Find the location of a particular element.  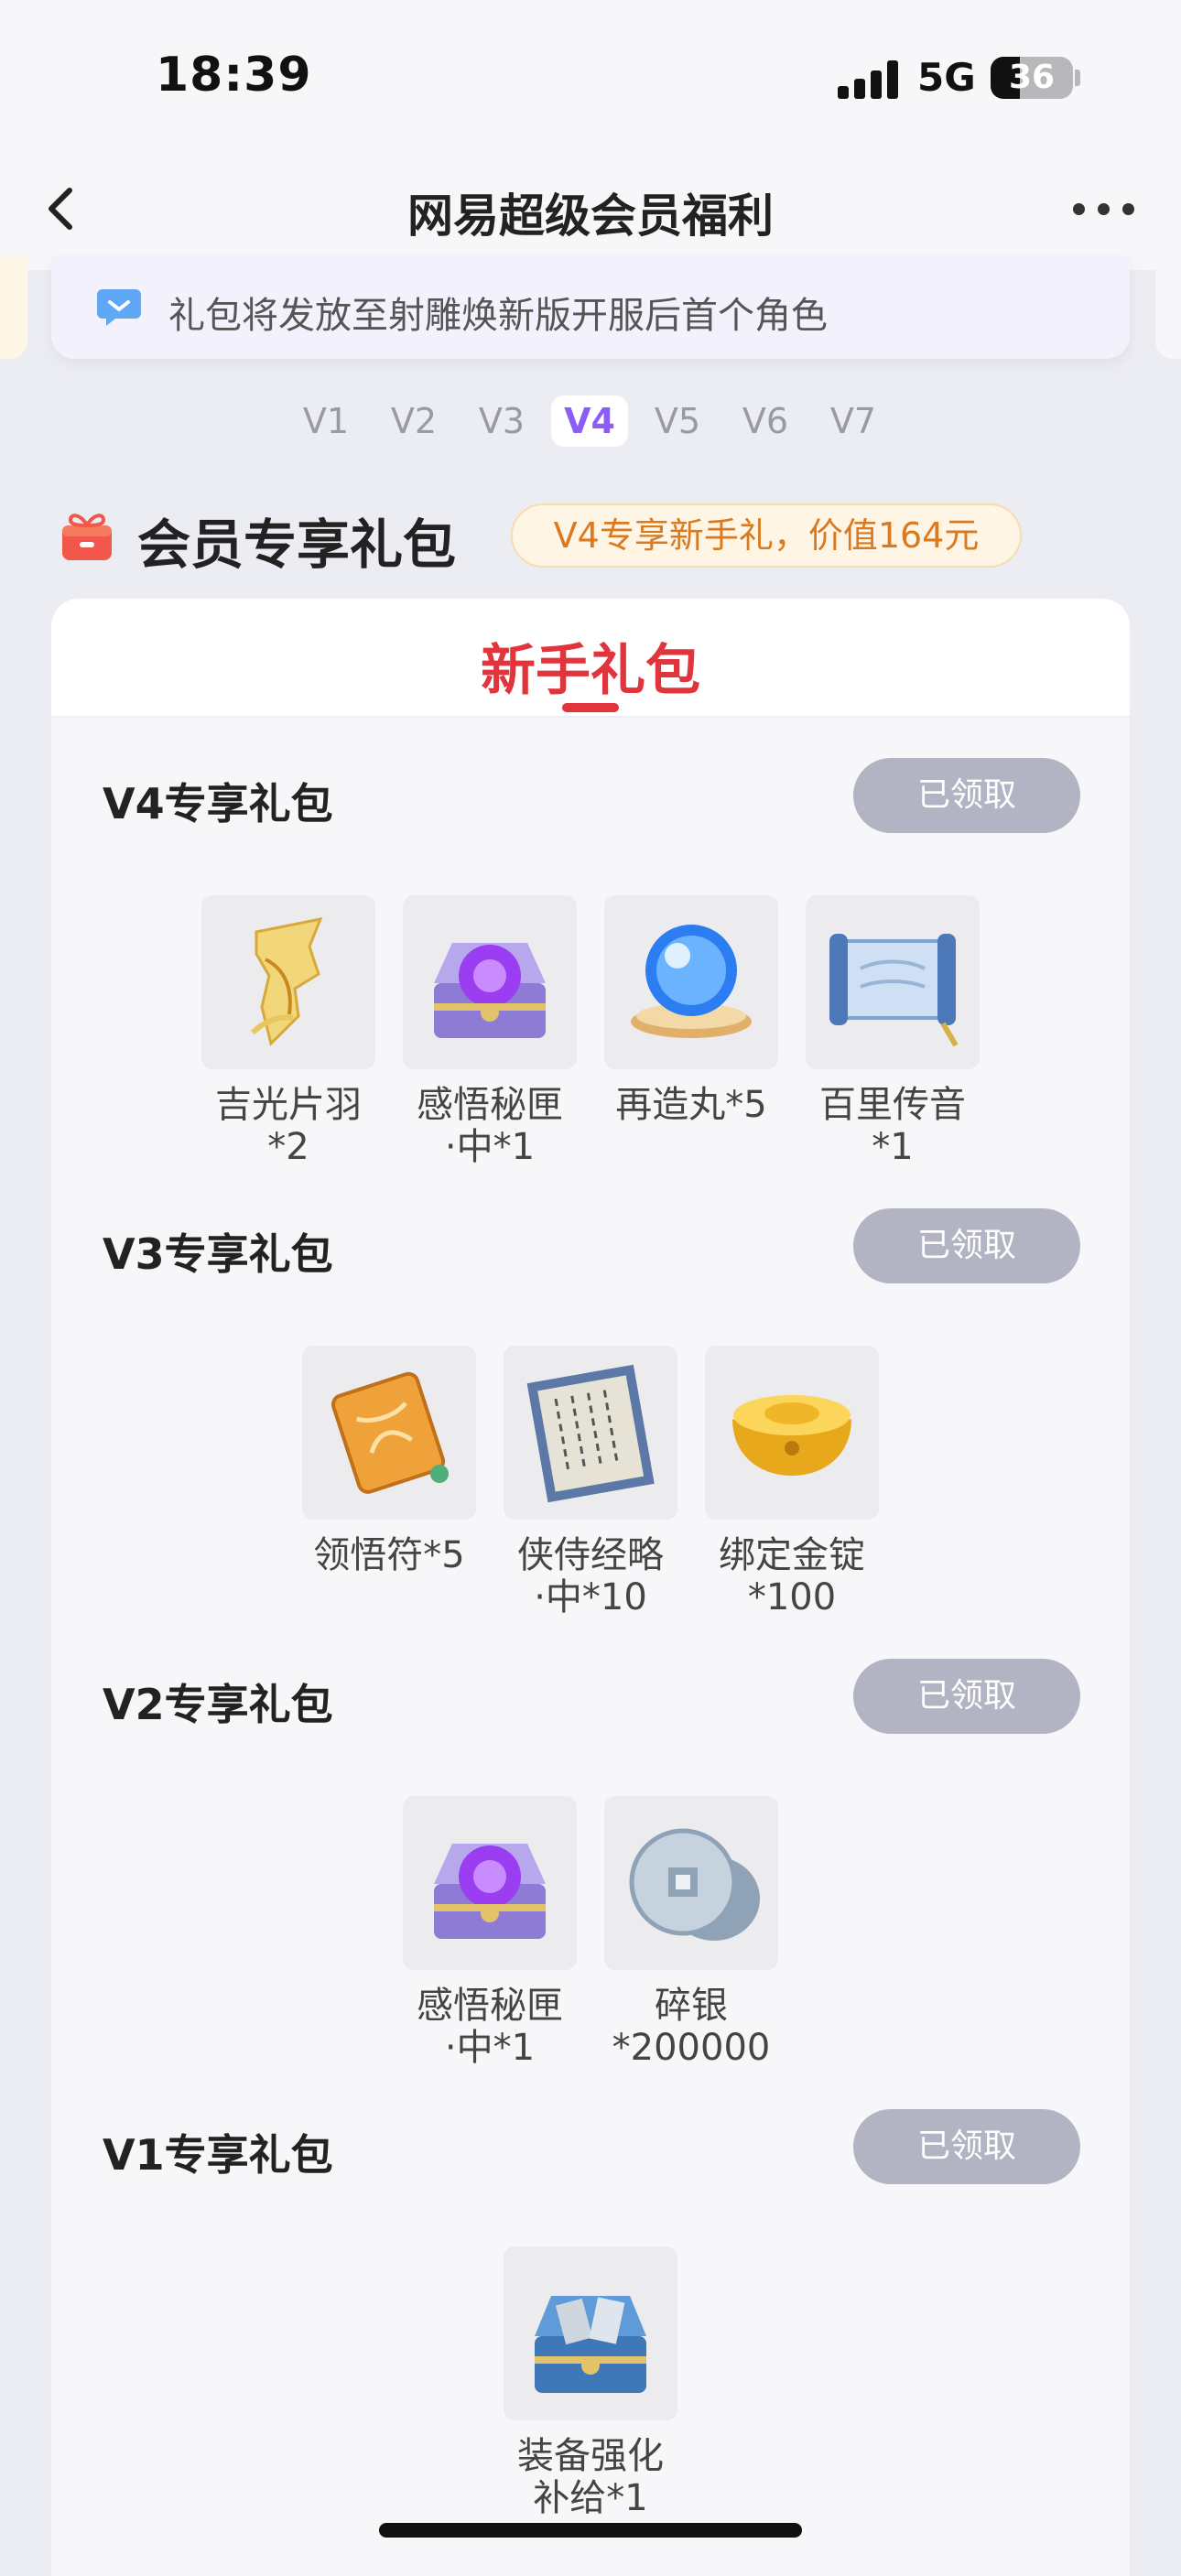

tab-v1: V1 is located at coordinates (325, 421).